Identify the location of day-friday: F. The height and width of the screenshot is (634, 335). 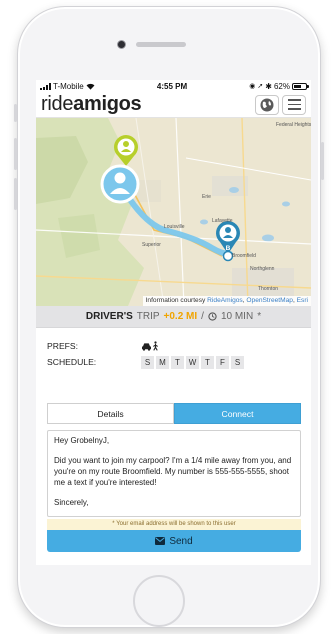
(222, 362).